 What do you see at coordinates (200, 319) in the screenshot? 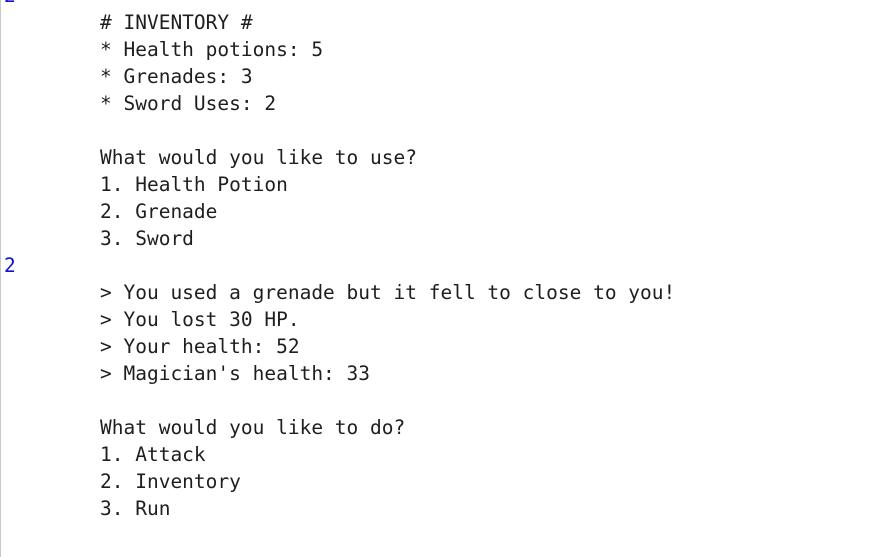
I see `result-line-hp-lost: > You lost 30 HP.` at bounding box center [200, 319].